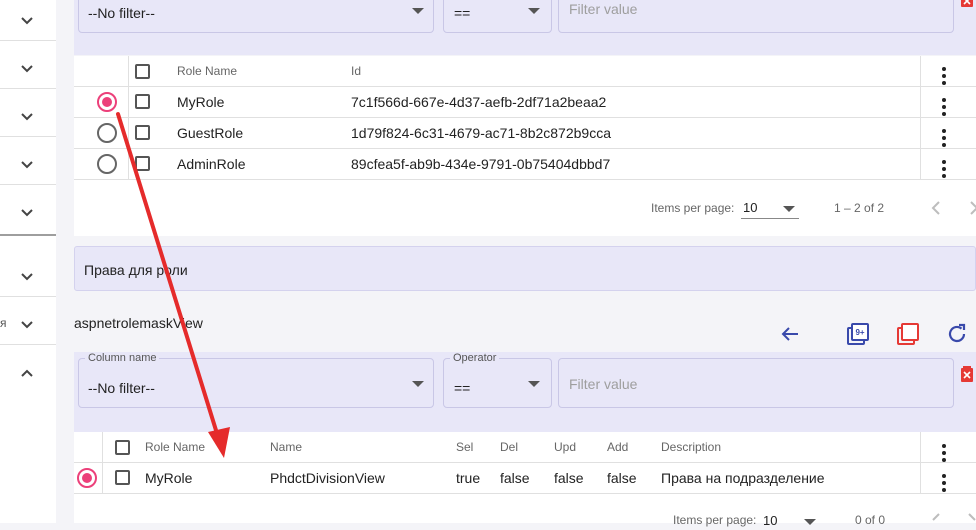 The height and width of the screenshot is (530, 976). Describe the element at coordinates (173, 285) in the screenshot. I see `annotation-arrow` at that location.